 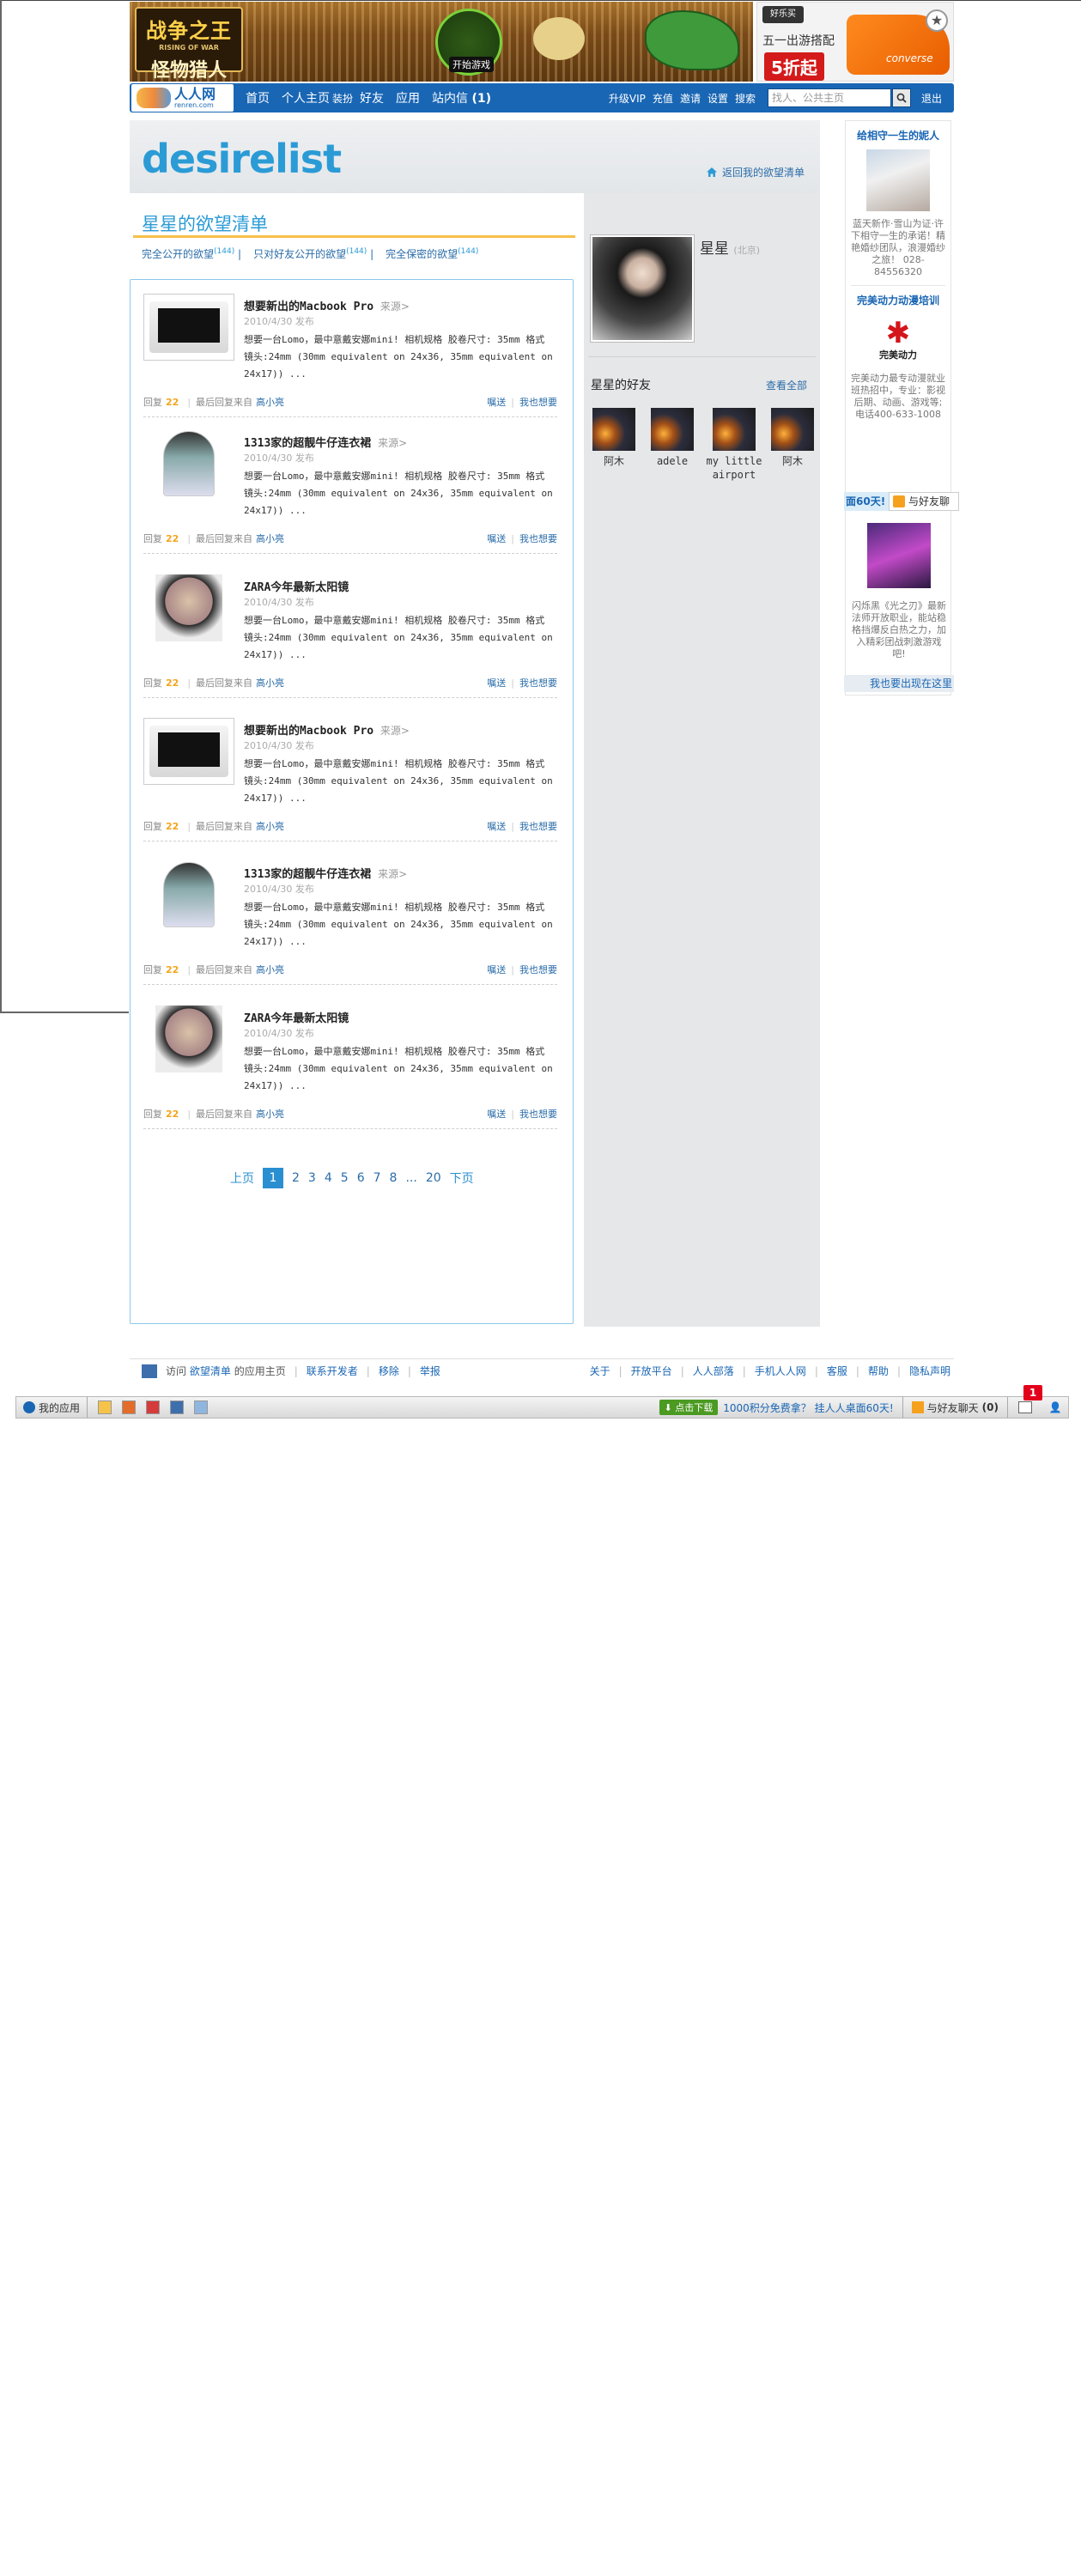 I want to click on desktop-promo-link: 1000积分免费拿？ 挂人人桌面60天!, so click(x=808, y=1407).